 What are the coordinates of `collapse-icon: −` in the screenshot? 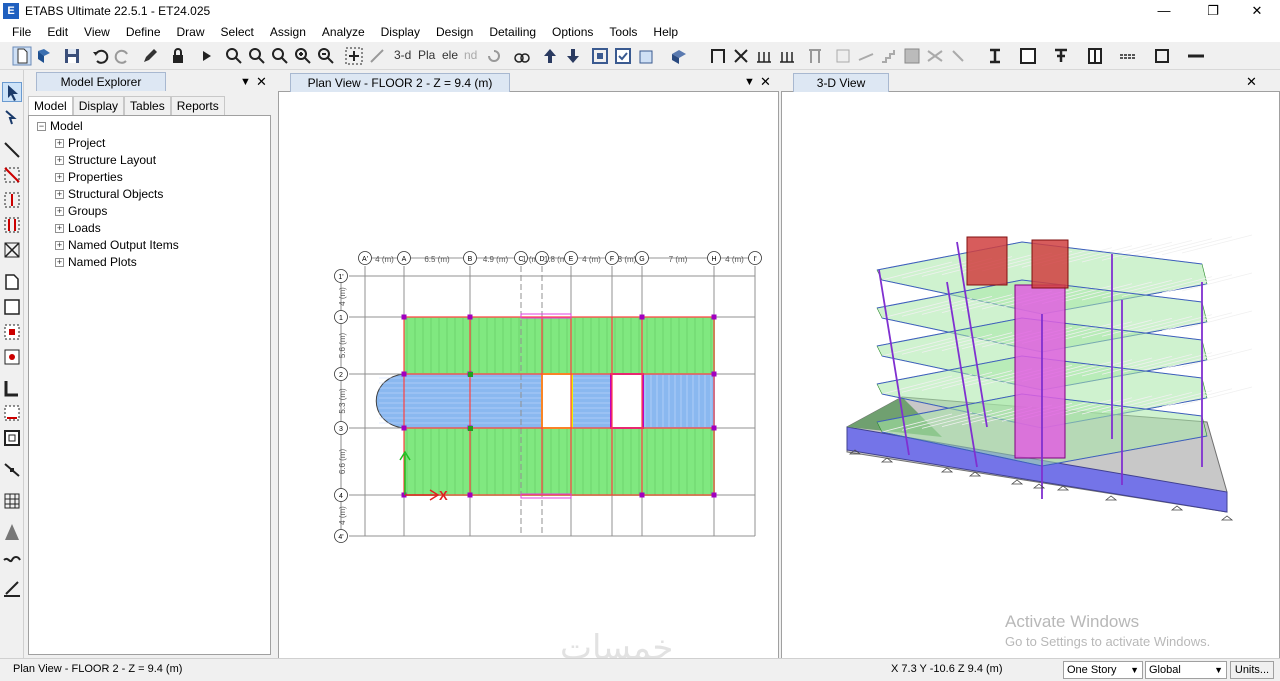 It's located at (41, 126).